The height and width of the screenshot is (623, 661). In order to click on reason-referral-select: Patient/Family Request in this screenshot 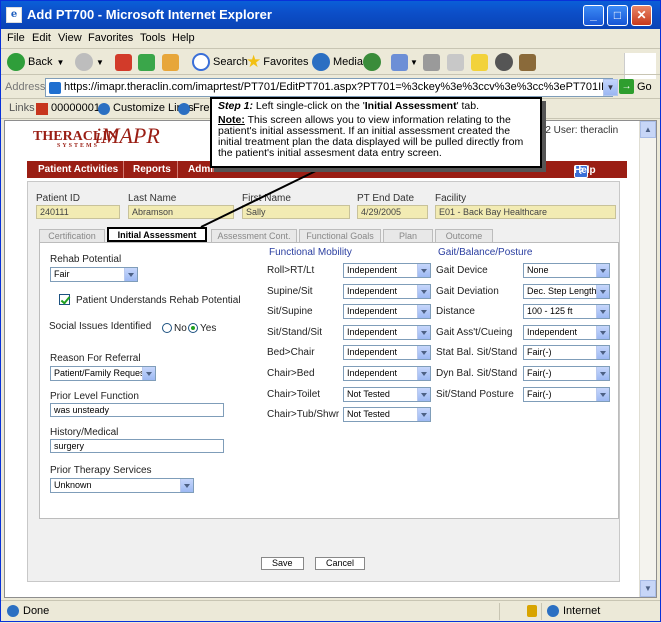, I will do `click(103, 373)`.